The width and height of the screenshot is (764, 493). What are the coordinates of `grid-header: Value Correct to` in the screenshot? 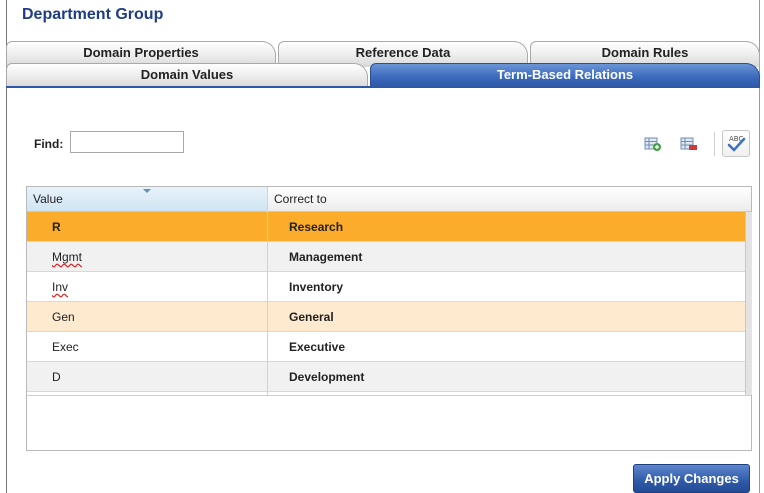 It's located at (389, 199).